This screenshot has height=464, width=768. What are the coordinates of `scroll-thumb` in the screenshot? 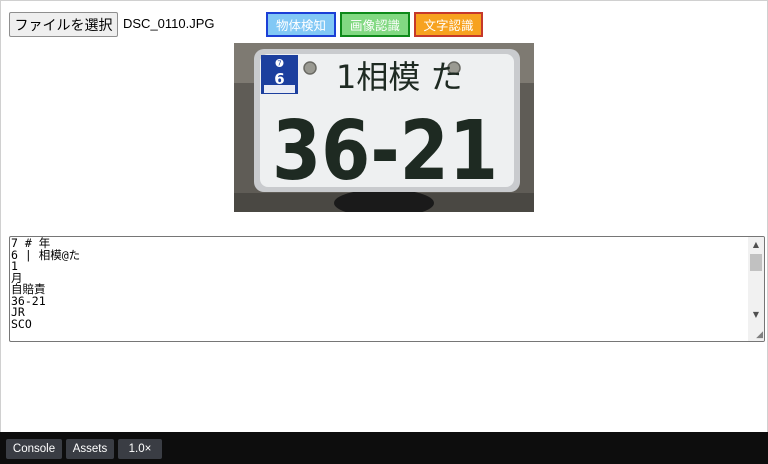 It's located at (756, 262).